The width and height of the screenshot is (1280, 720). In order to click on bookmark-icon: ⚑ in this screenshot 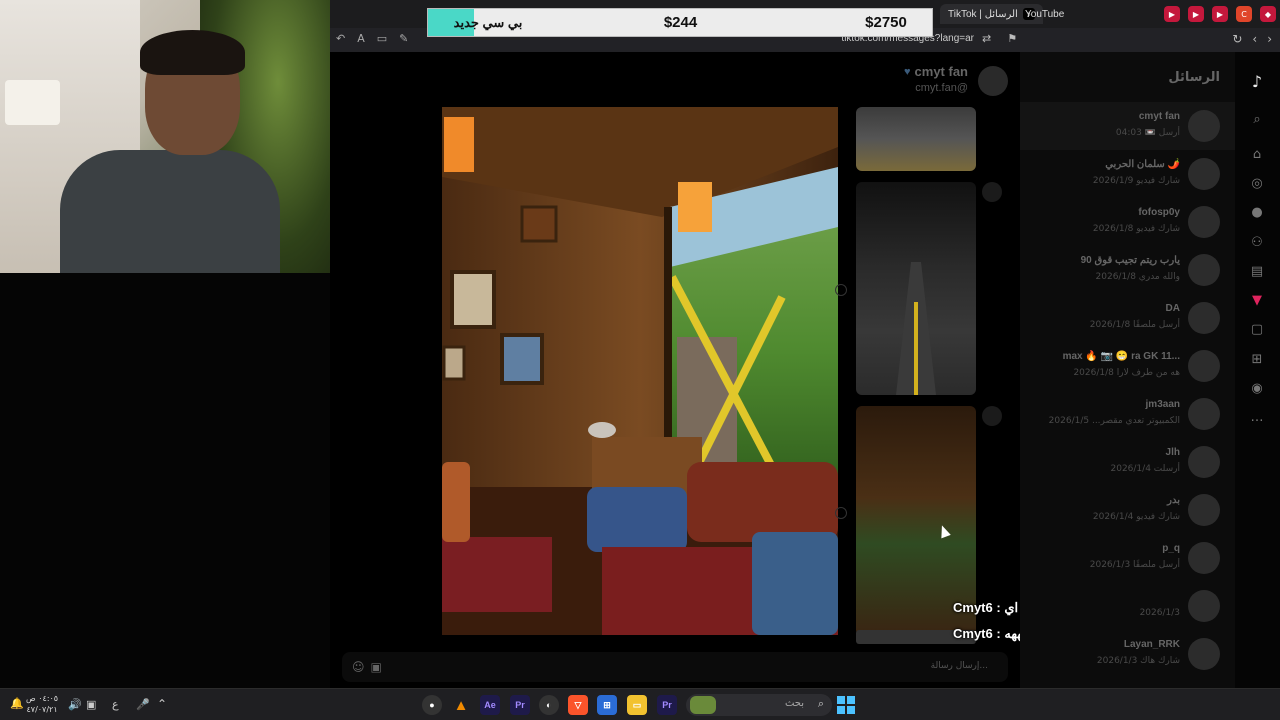, I will do `click(1012, 38)`.